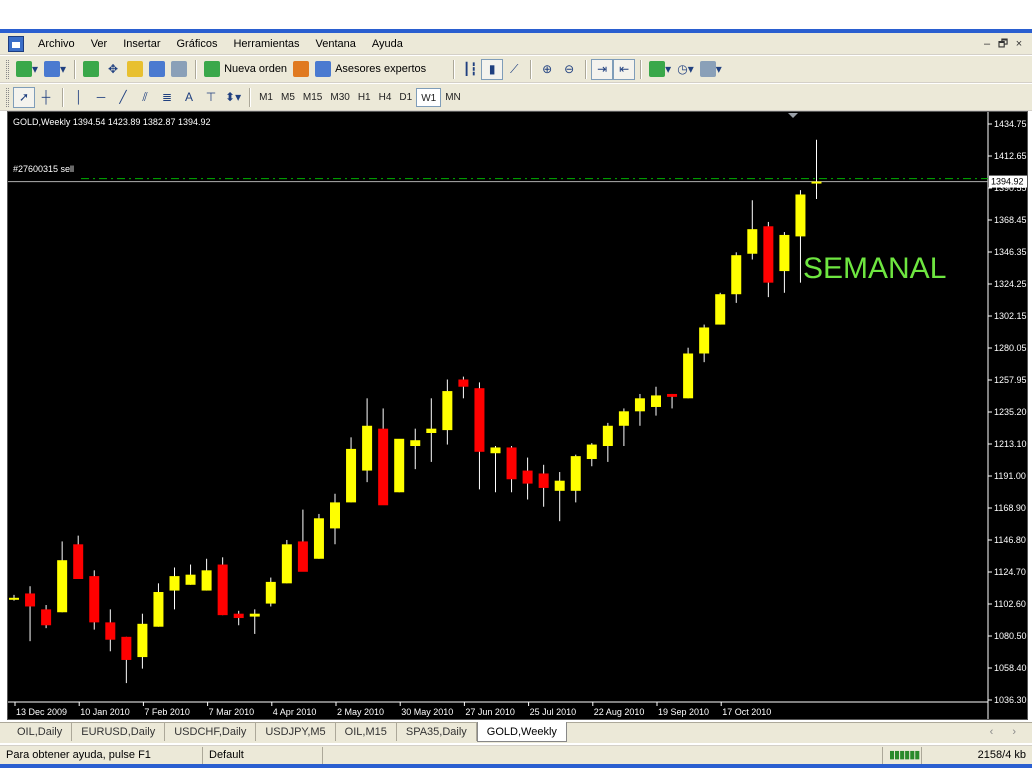 The image size is (1032, 768). Describe the element at coordinates (987, 44) in the screenshot. I see `minimize-button: –` at that location.